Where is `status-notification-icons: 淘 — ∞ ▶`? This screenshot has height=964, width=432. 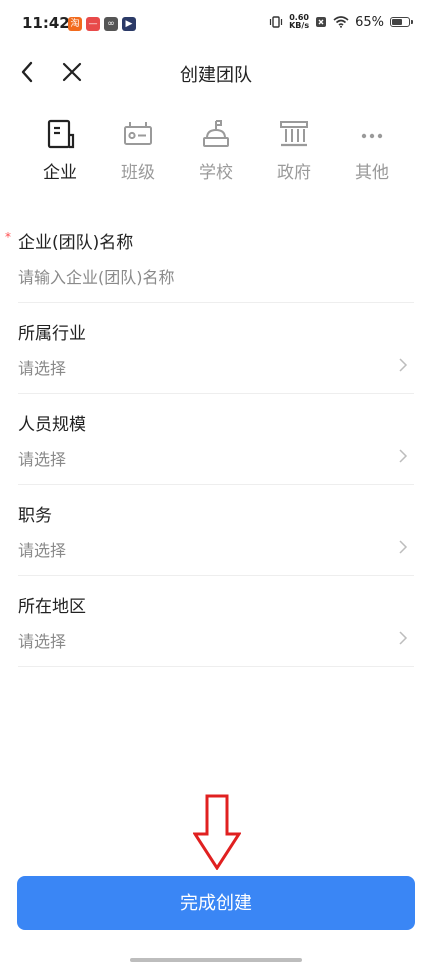
status-notification-icons: 淘 — ∞ ▶ is located at coordinates (102, 24).